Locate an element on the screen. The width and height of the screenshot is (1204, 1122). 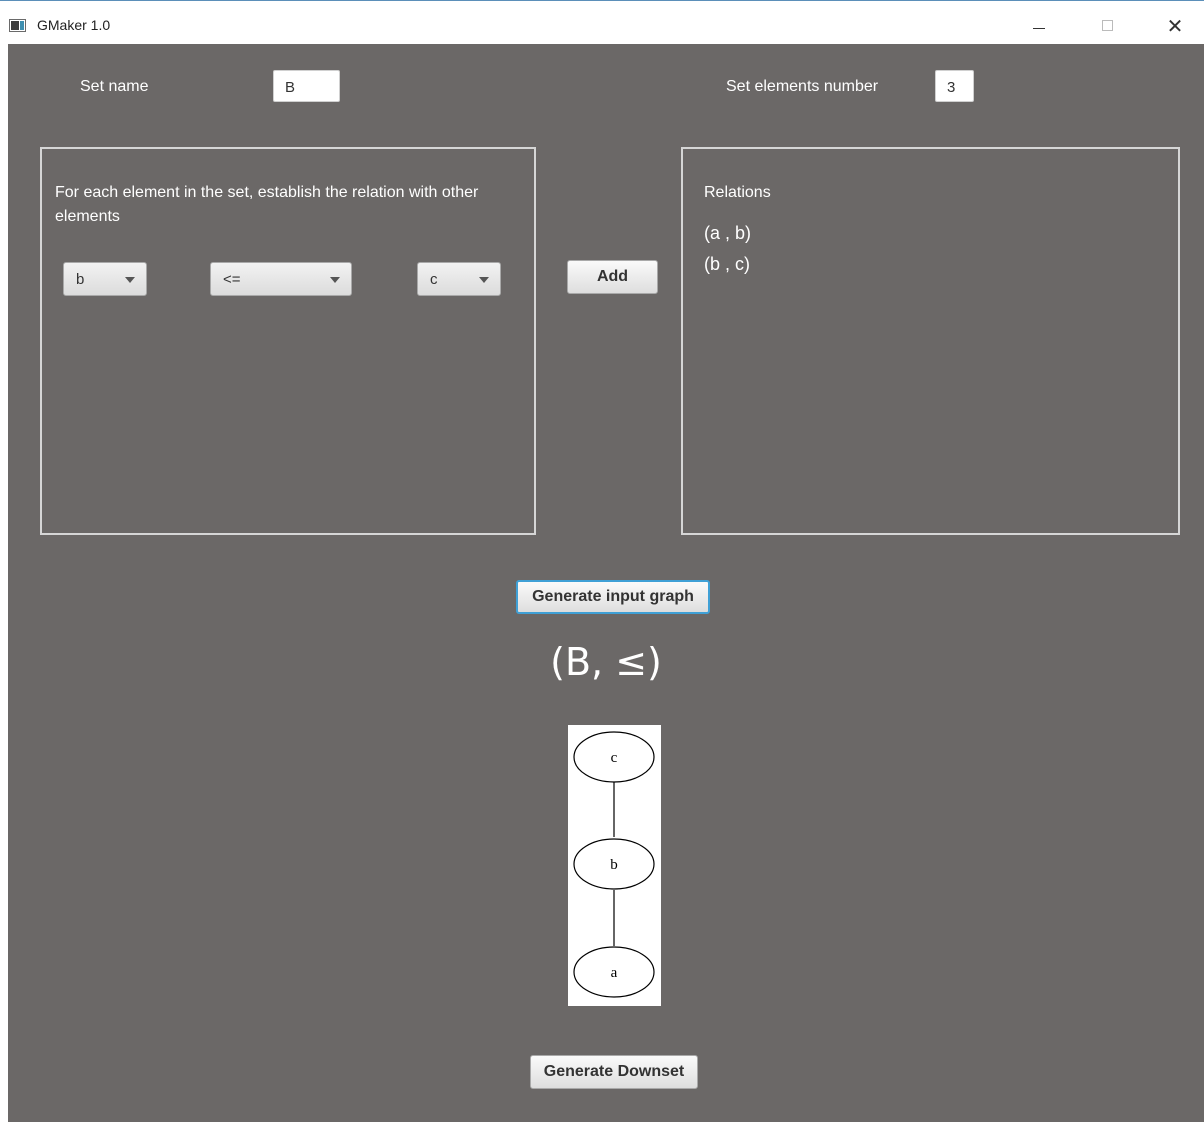
hasse-diagram: c b a is located at coordinates (614, 865).